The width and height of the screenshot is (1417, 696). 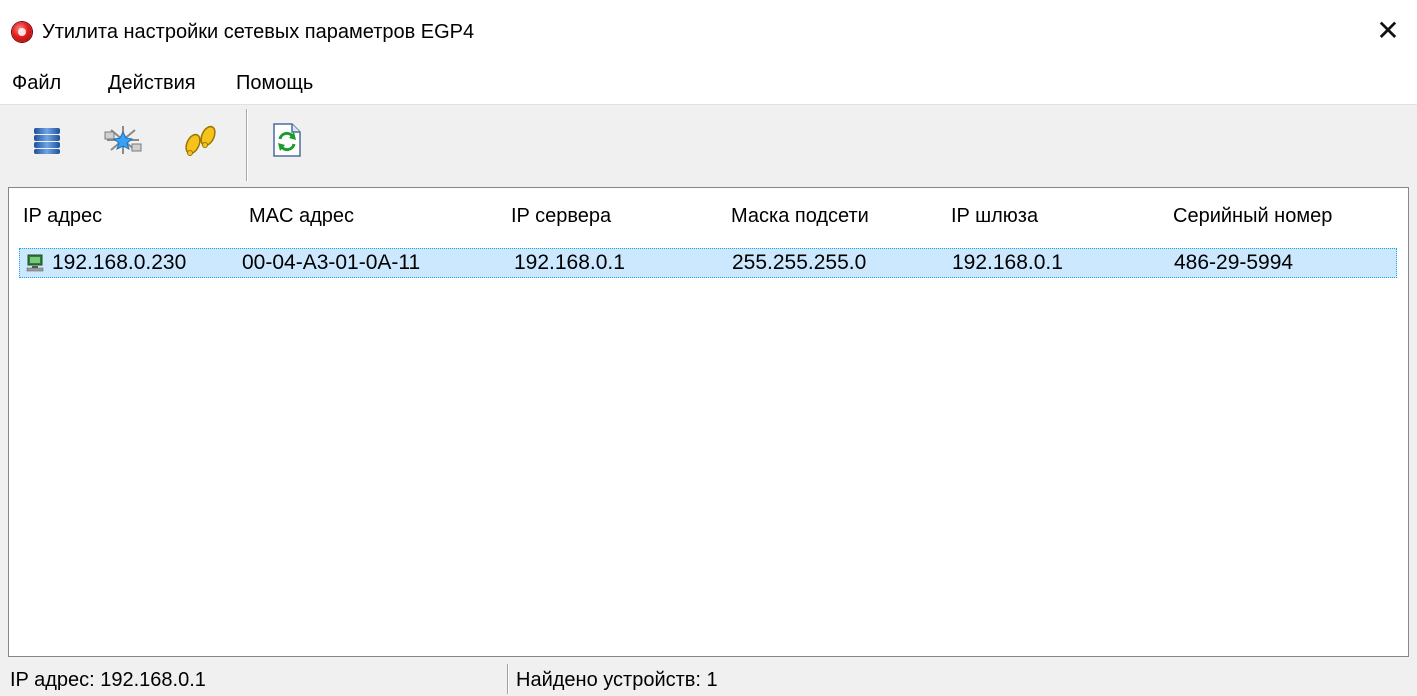 I want to click on footsteps-button, so click(x=201, y=140).